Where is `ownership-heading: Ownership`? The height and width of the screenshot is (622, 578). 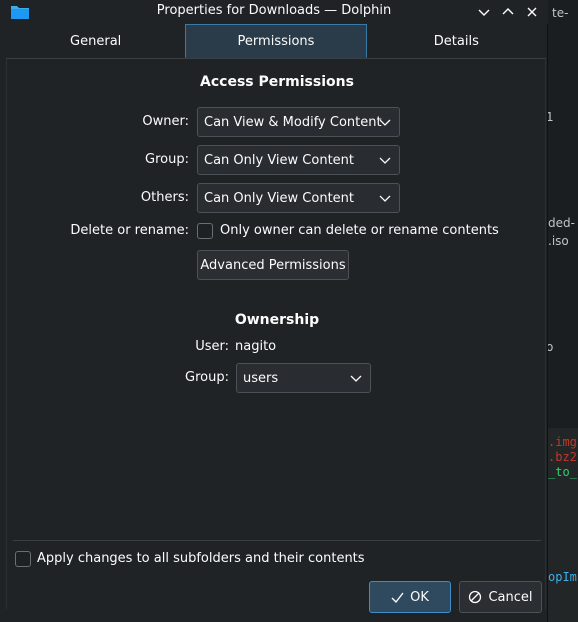 ownership-heading: Ownership is located at coordinates (277, 320).